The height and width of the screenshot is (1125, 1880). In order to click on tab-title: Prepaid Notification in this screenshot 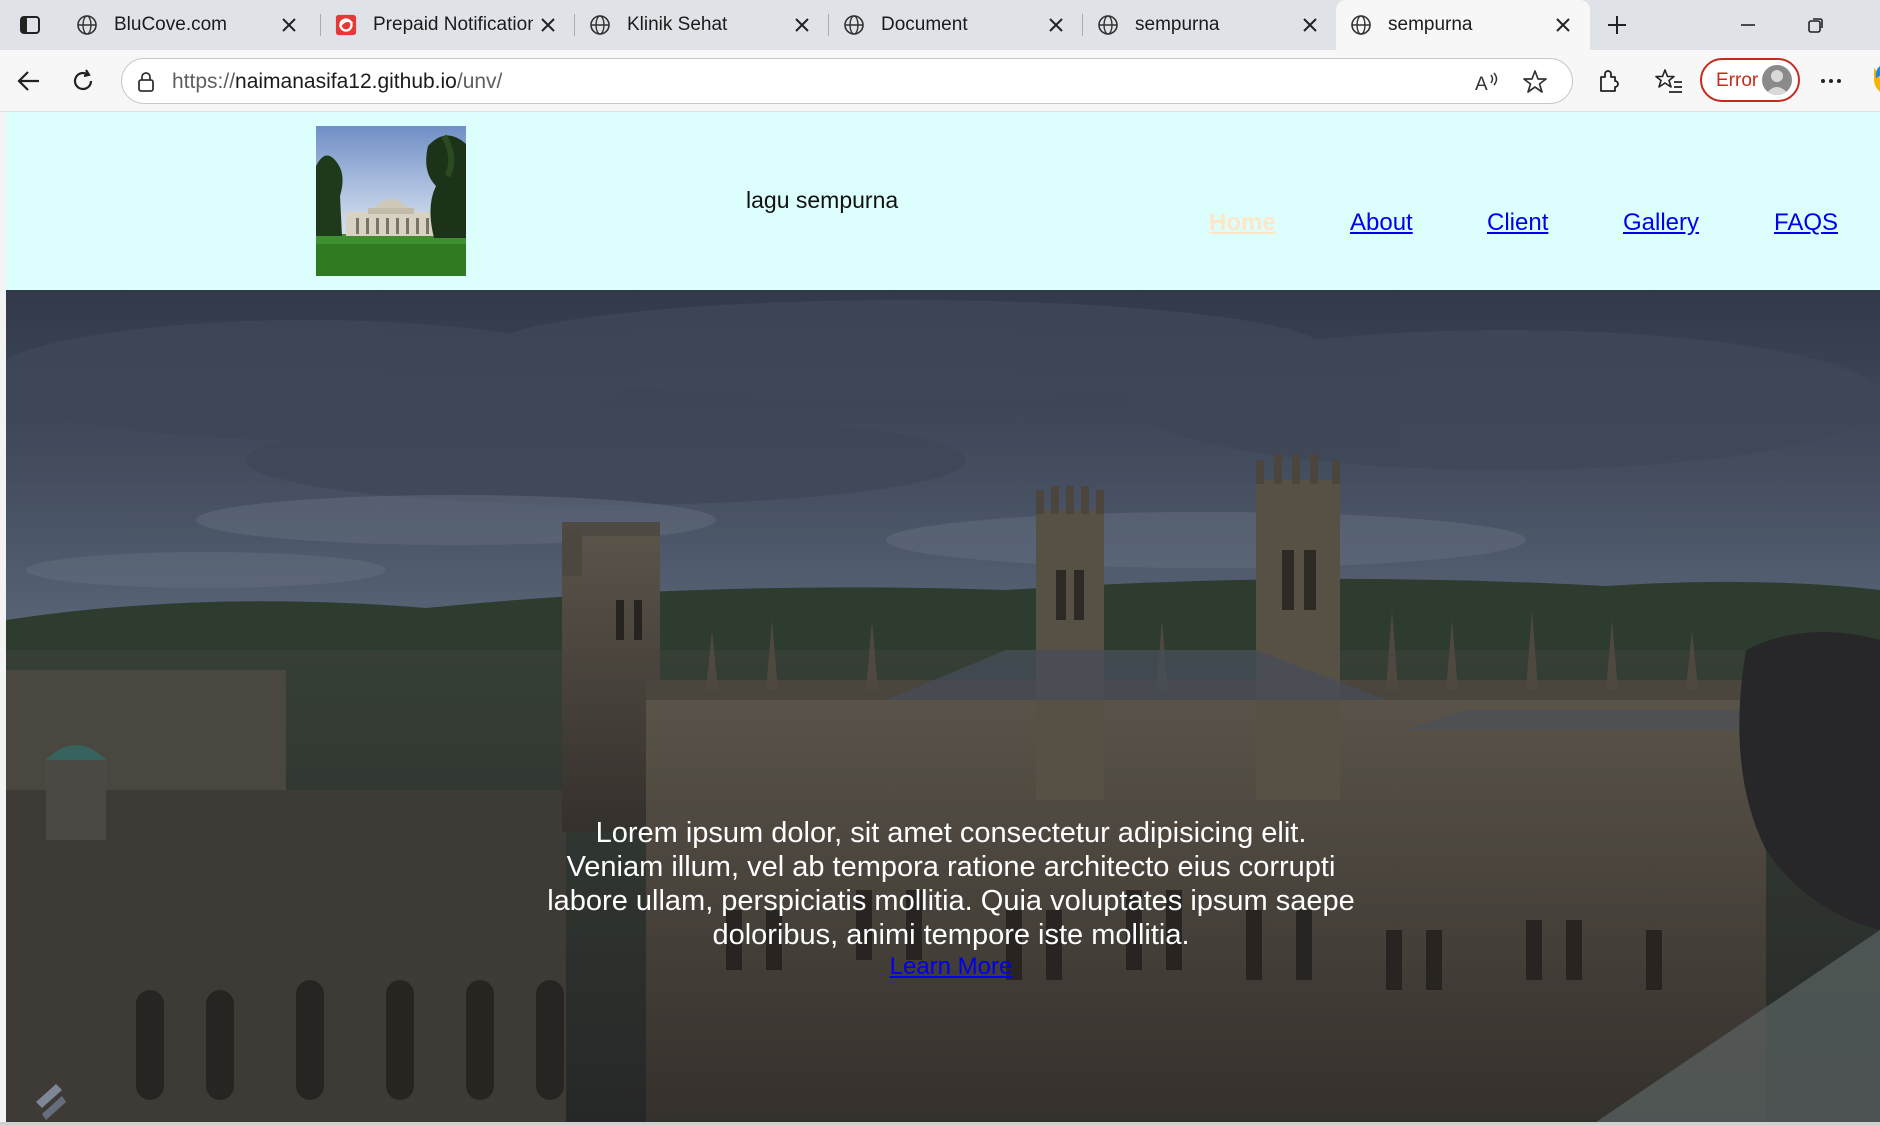, I will do `click(453, 24)`.